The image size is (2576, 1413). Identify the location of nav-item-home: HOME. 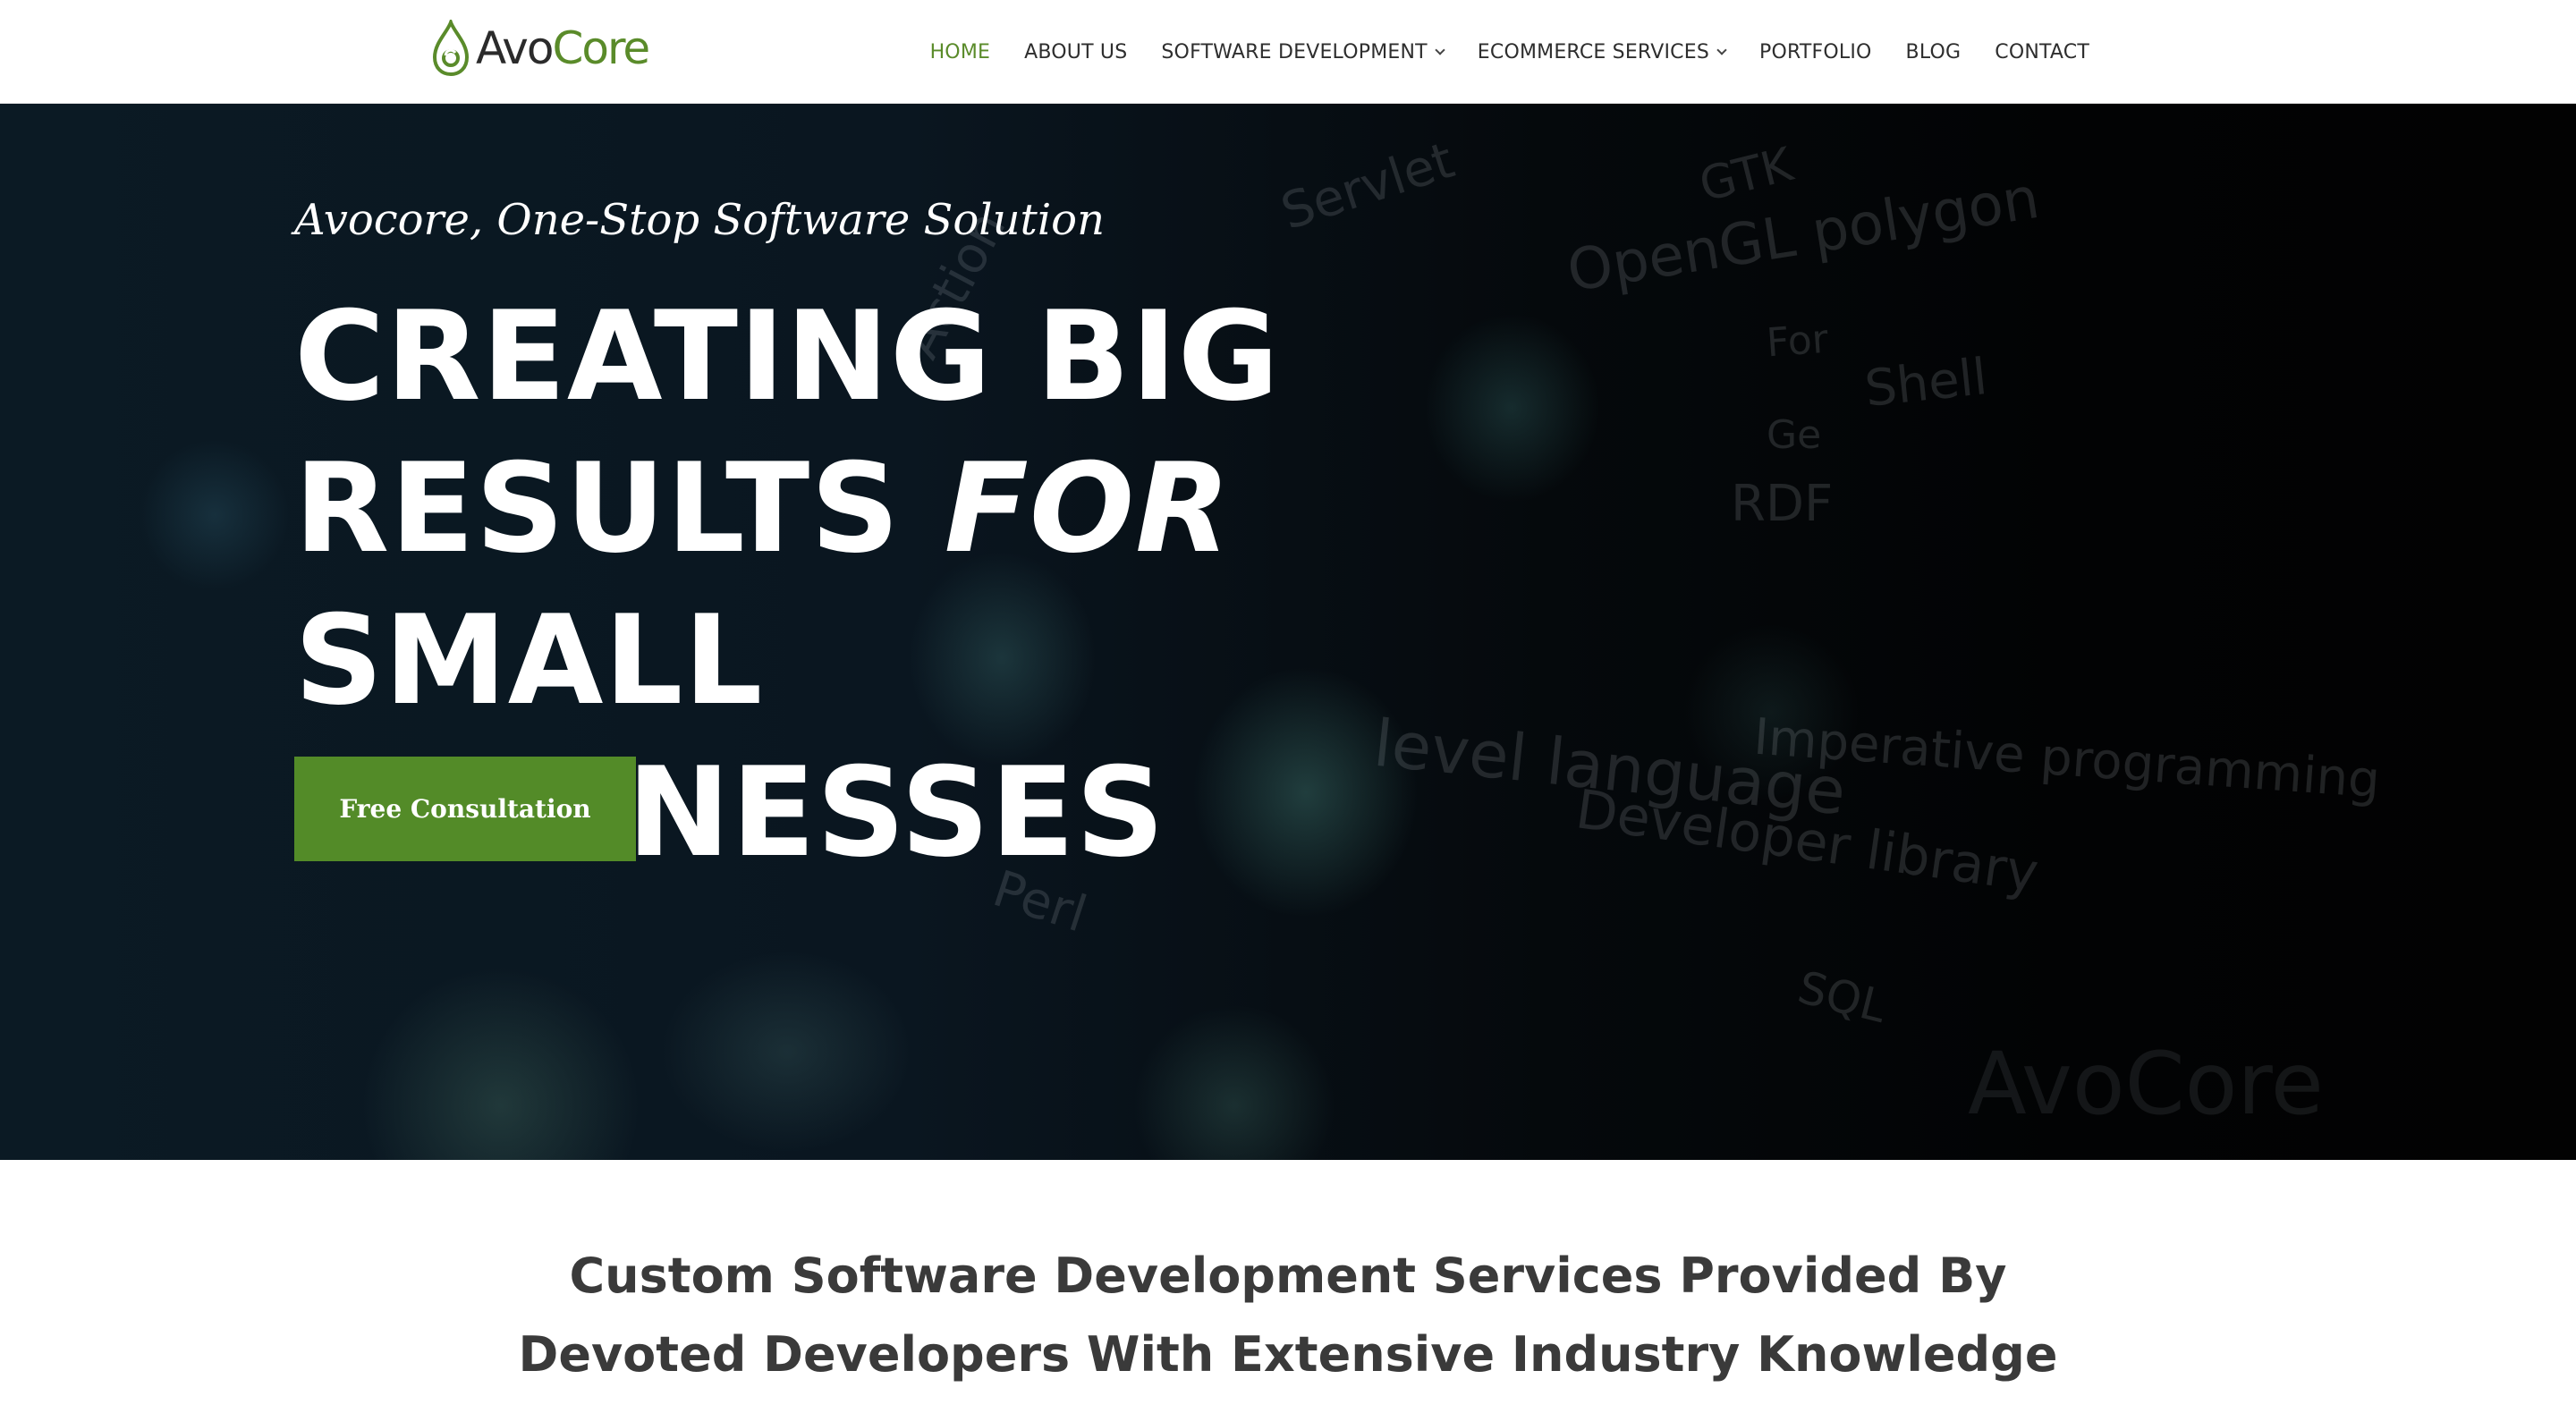
(960, 52).